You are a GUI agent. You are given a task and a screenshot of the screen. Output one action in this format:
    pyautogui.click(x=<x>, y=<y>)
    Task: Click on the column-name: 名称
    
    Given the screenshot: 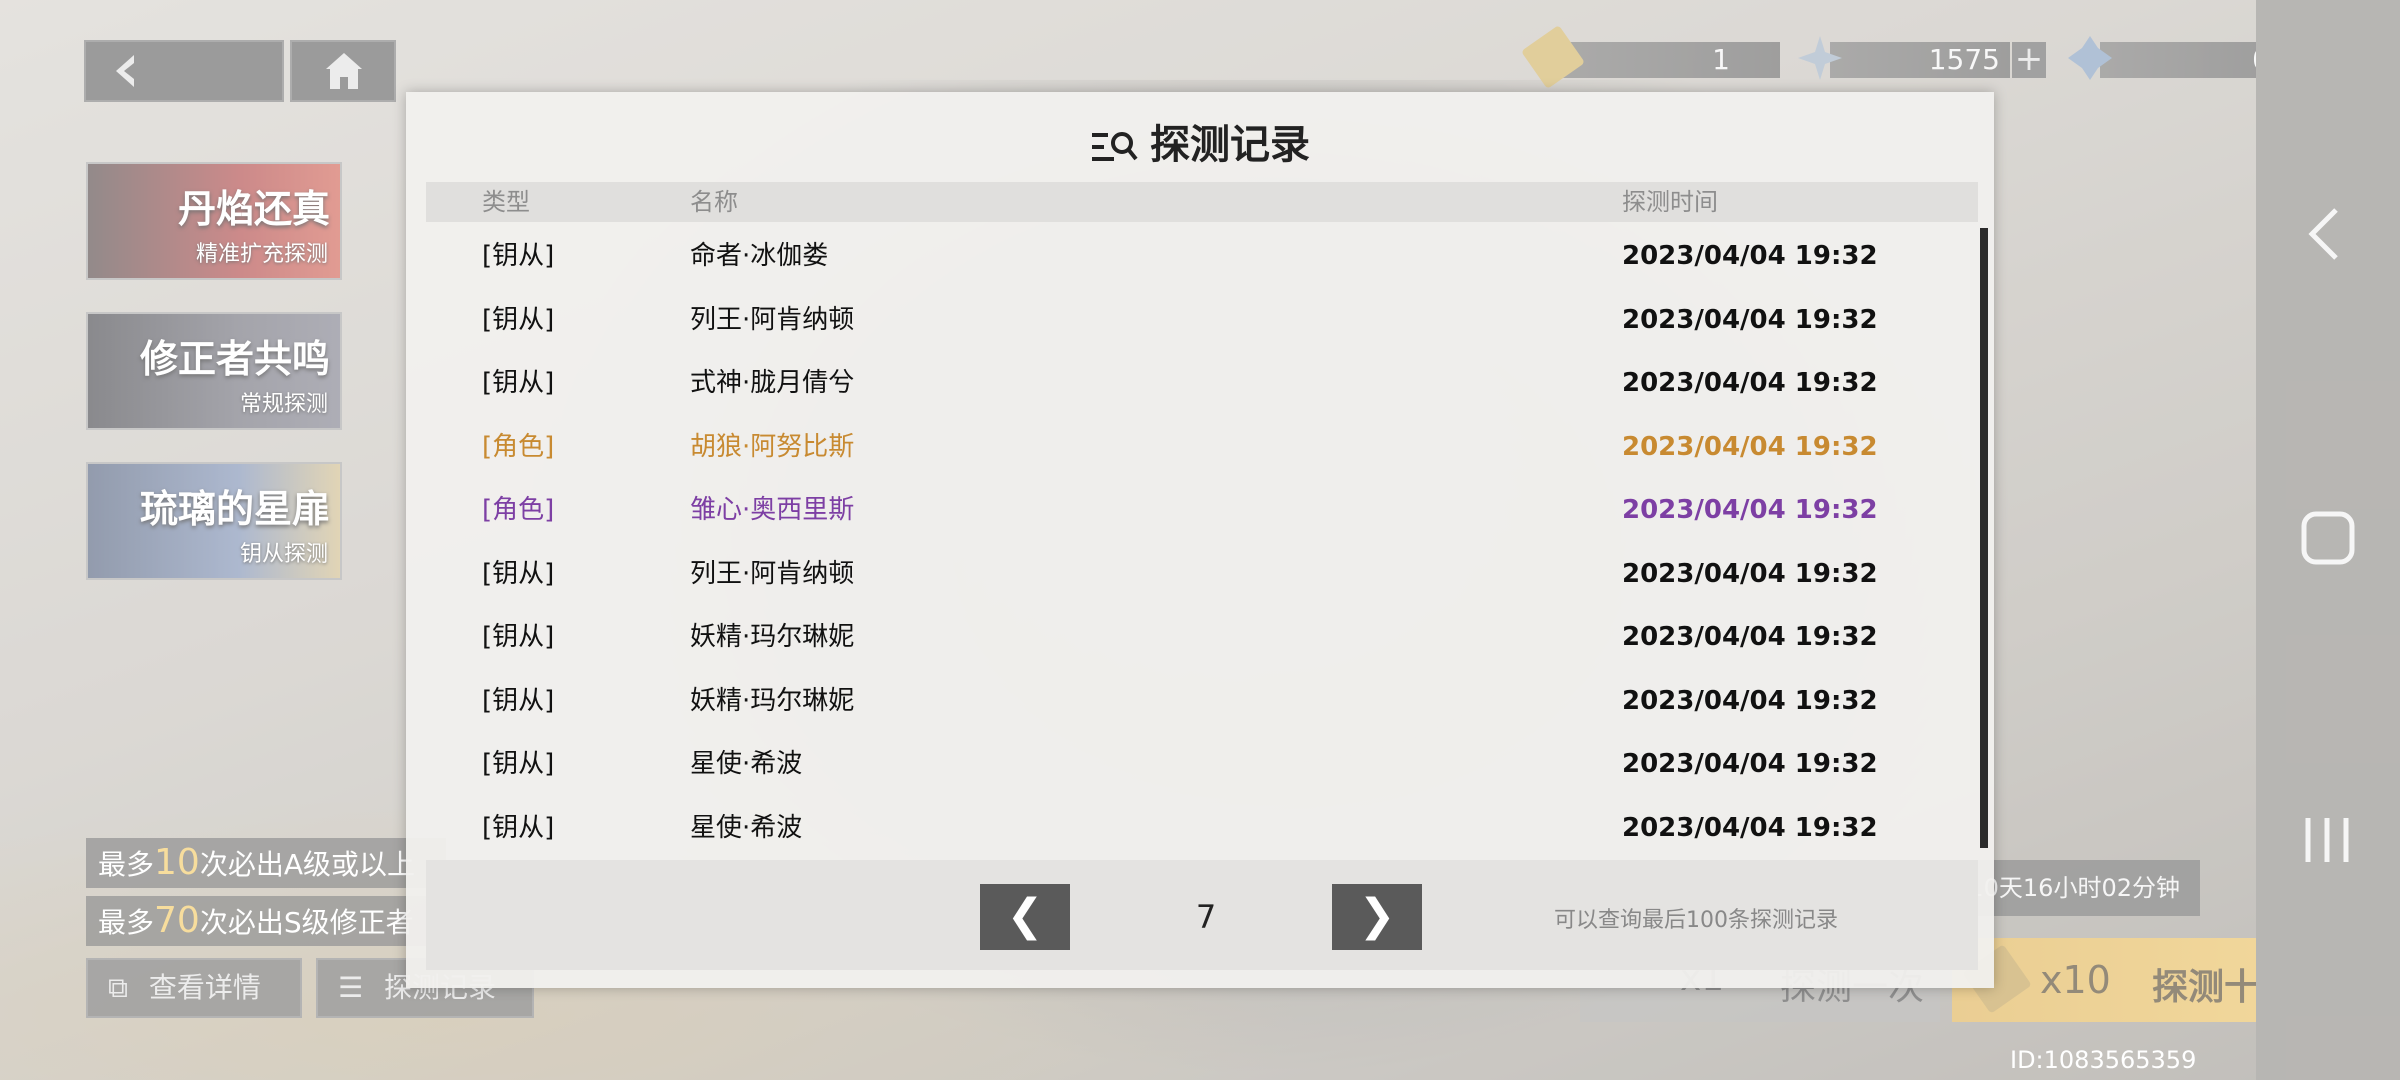 What is the action you would take?
    pyautogui.click(x=714, y=202)
    